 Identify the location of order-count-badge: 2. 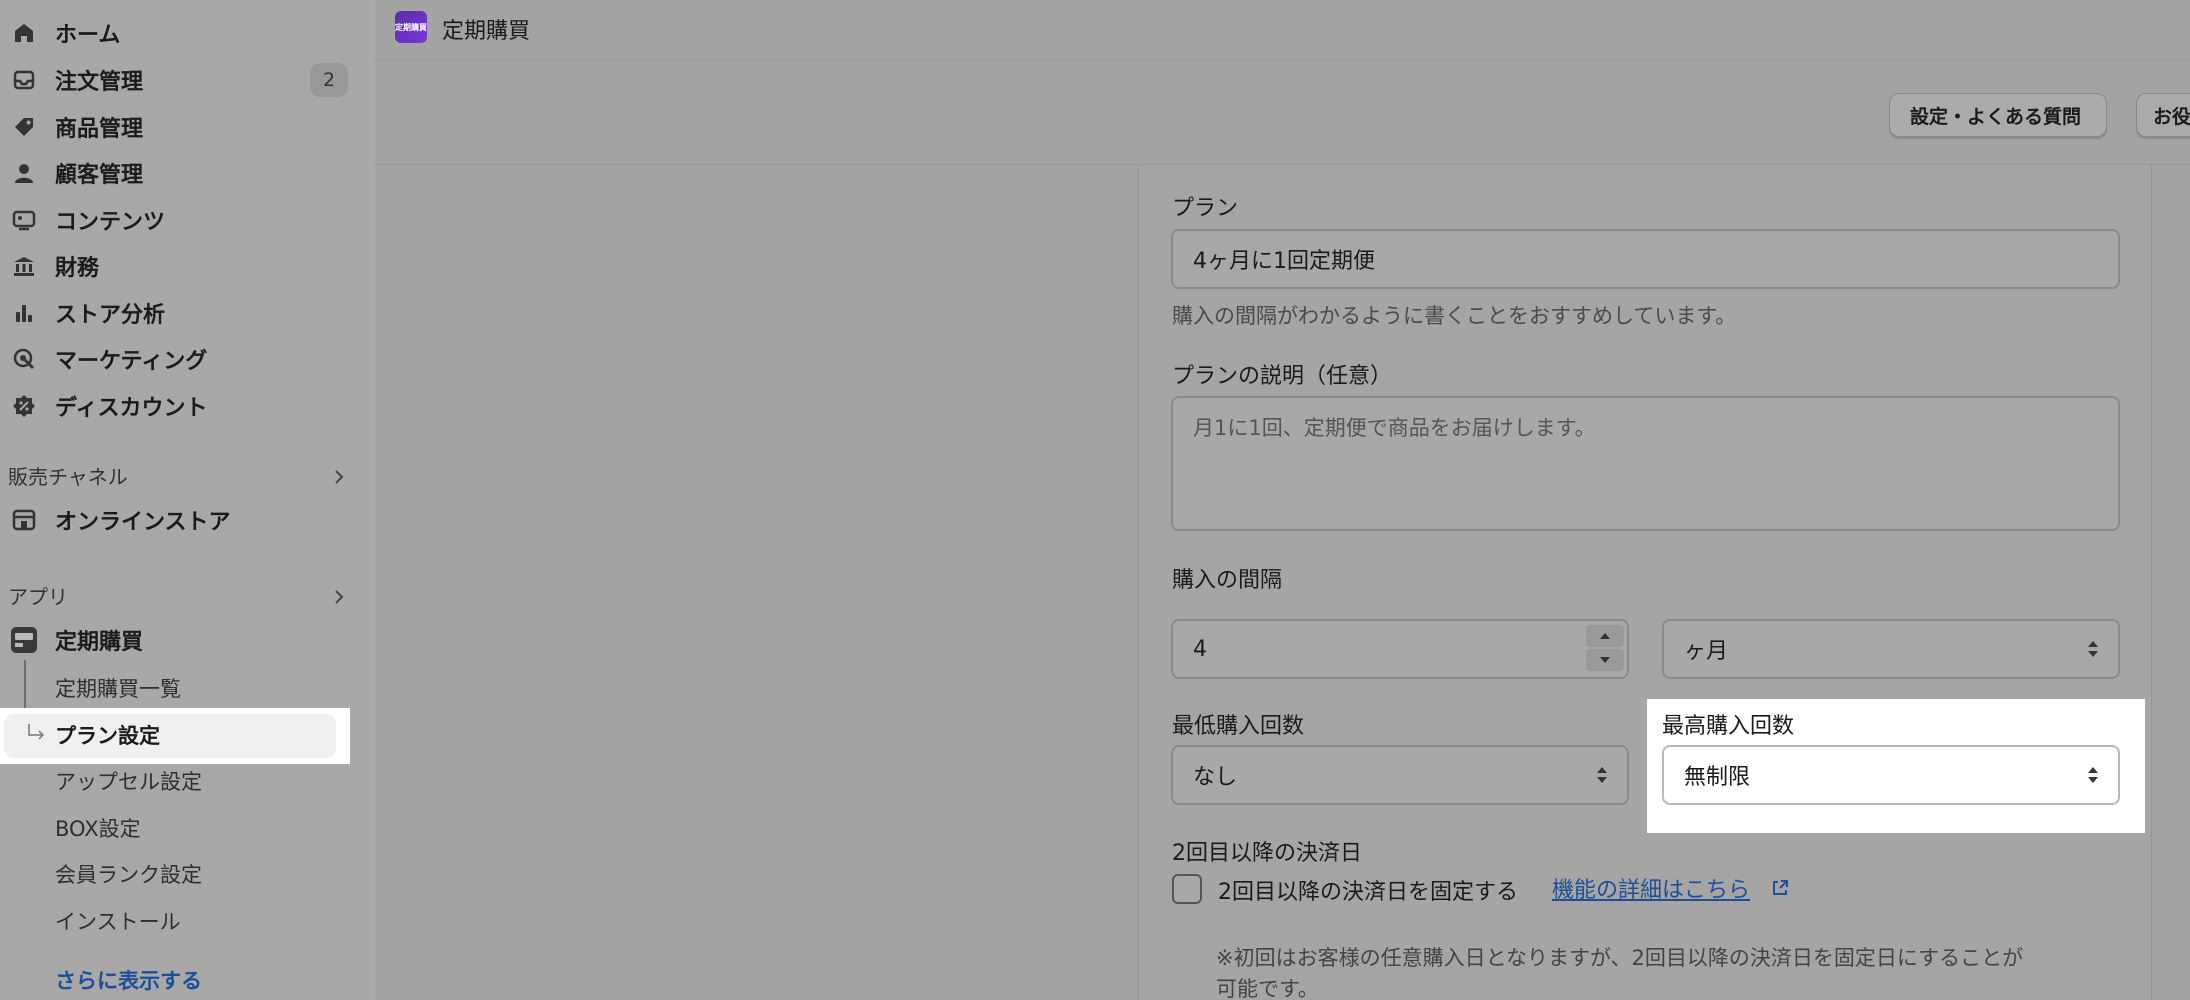
(329, 80).